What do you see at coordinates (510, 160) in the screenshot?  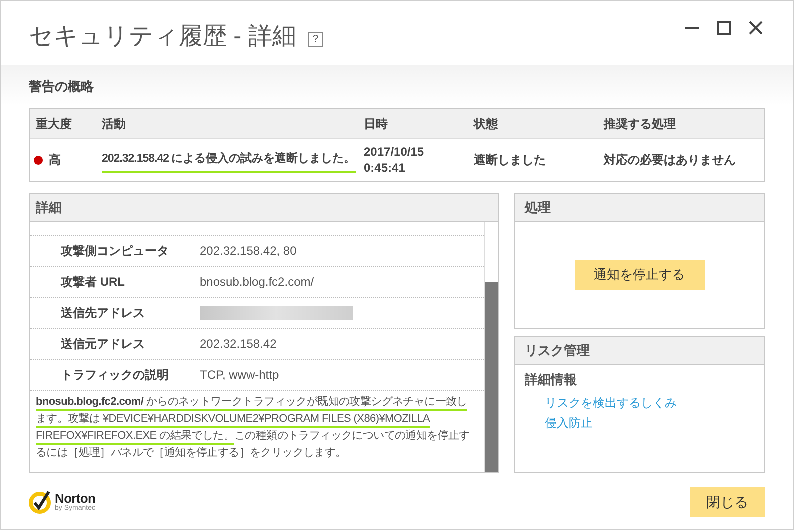 I see `table-cell: 遮断しました` at bounding box center [510, 160].